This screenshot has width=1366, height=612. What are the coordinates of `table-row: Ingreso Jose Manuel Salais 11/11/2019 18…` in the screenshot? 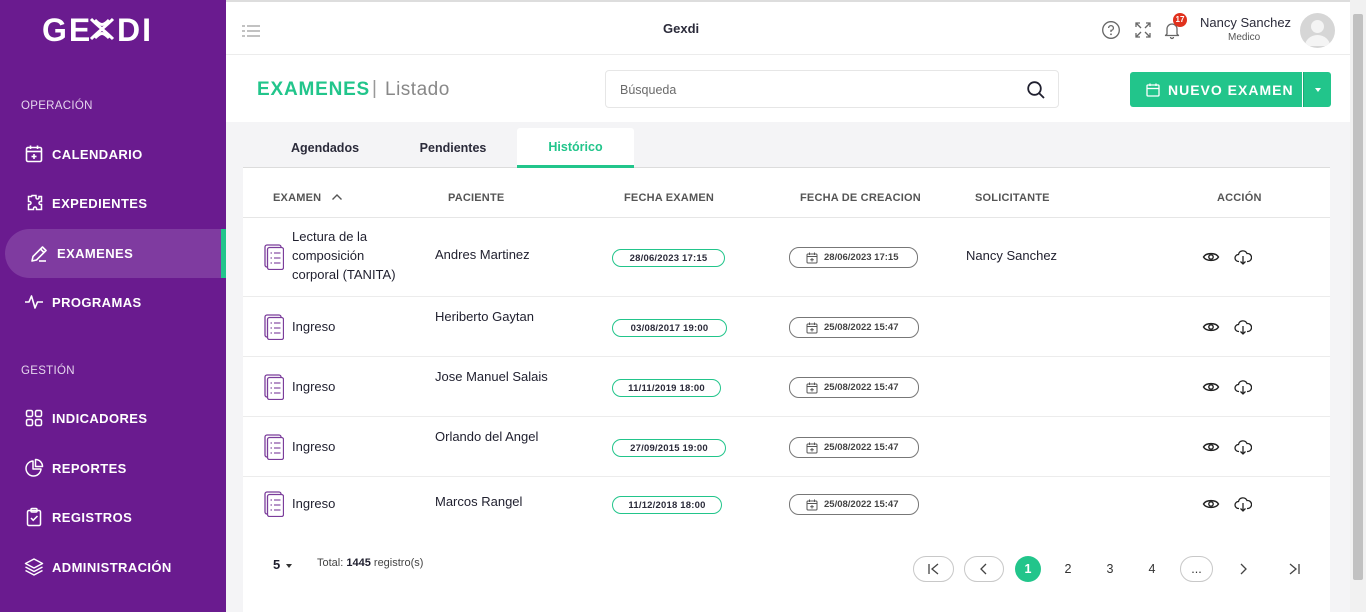 It's located at (786, 387).